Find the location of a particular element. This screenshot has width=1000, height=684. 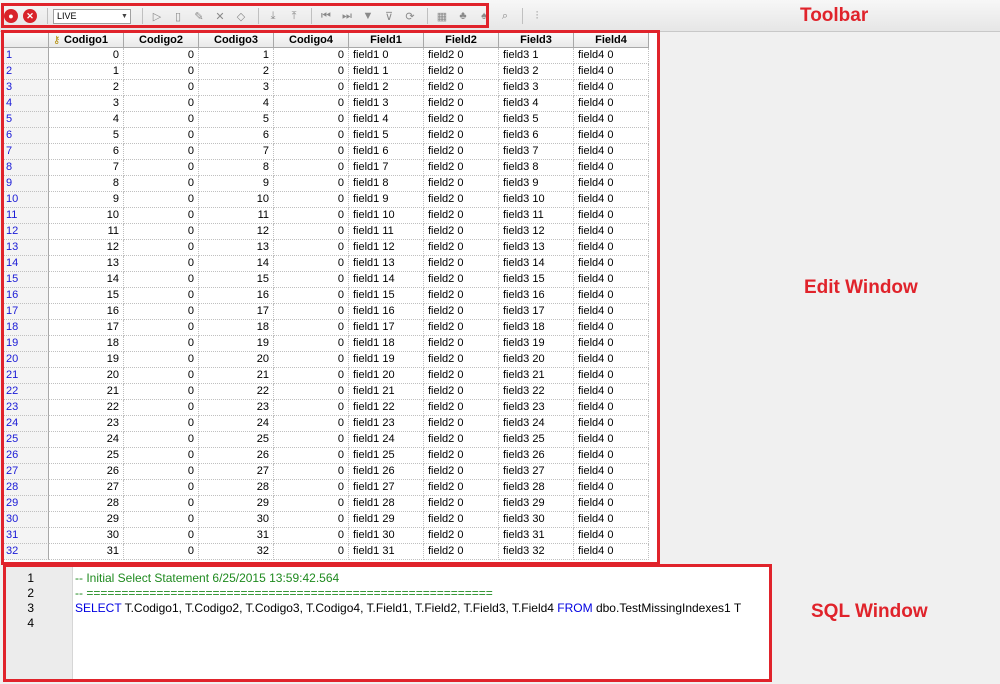

table-cell: field3 9 is located at coordinates (536, 184).